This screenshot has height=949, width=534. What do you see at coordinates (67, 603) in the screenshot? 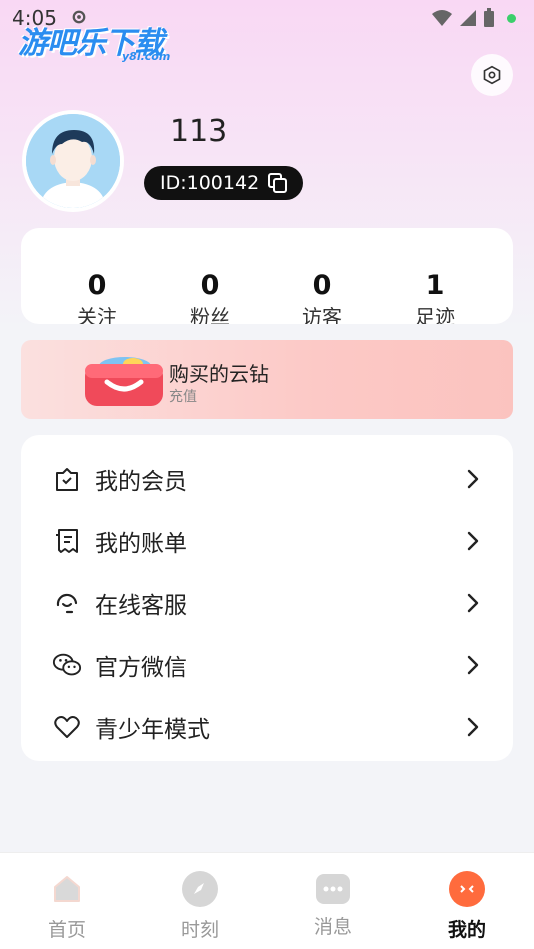
I see `customer-service-icon` at bounding box center [67, 603].